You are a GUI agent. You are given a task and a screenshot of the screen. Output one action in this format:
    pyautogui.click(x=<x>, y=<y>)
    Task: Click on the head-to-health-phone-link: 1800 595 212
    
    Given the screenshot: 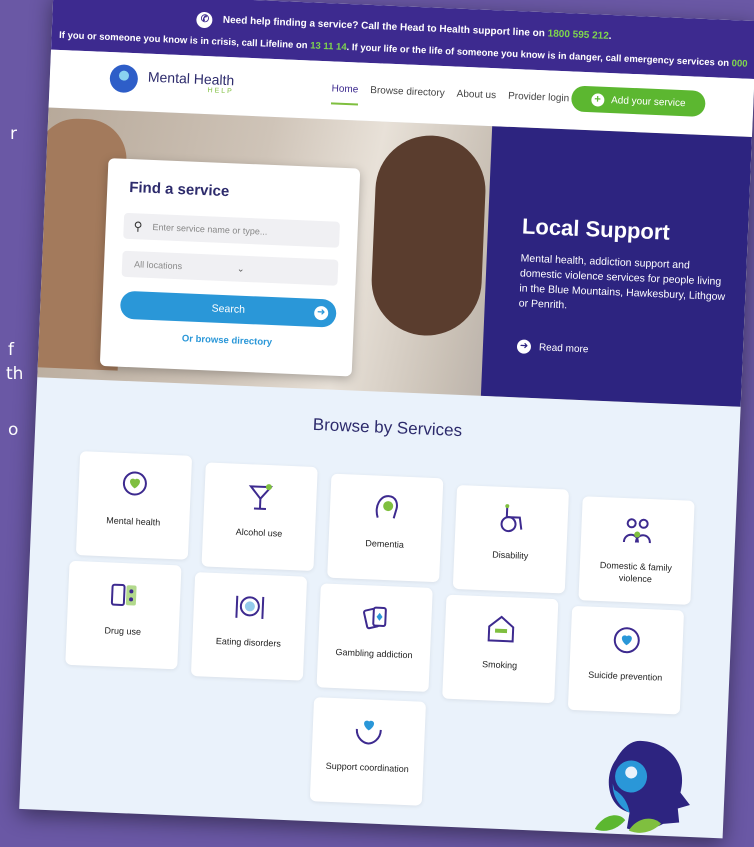 What is the action you would take?
    pyautogui.click(x=578, y=35)
    